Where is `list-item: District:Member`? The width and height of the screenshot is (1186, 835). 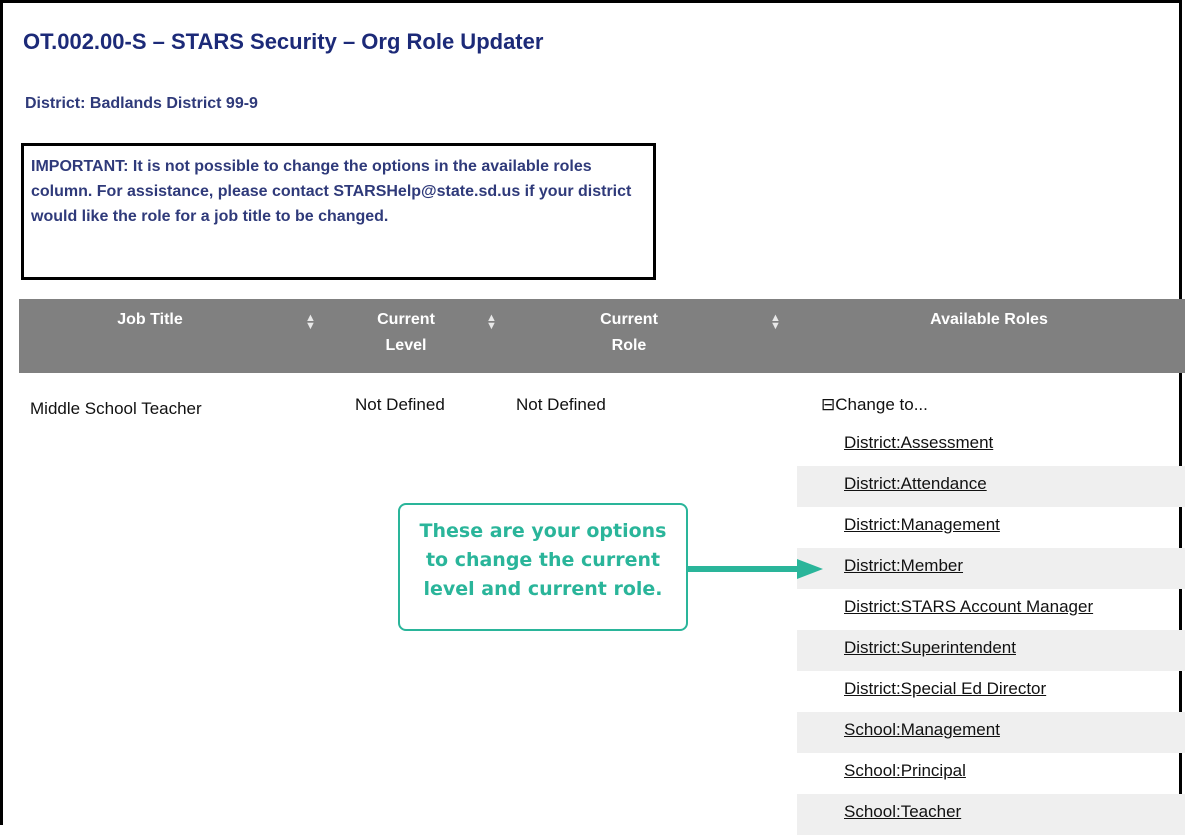 list-item: District:Member is located at coordinates (991, 568).